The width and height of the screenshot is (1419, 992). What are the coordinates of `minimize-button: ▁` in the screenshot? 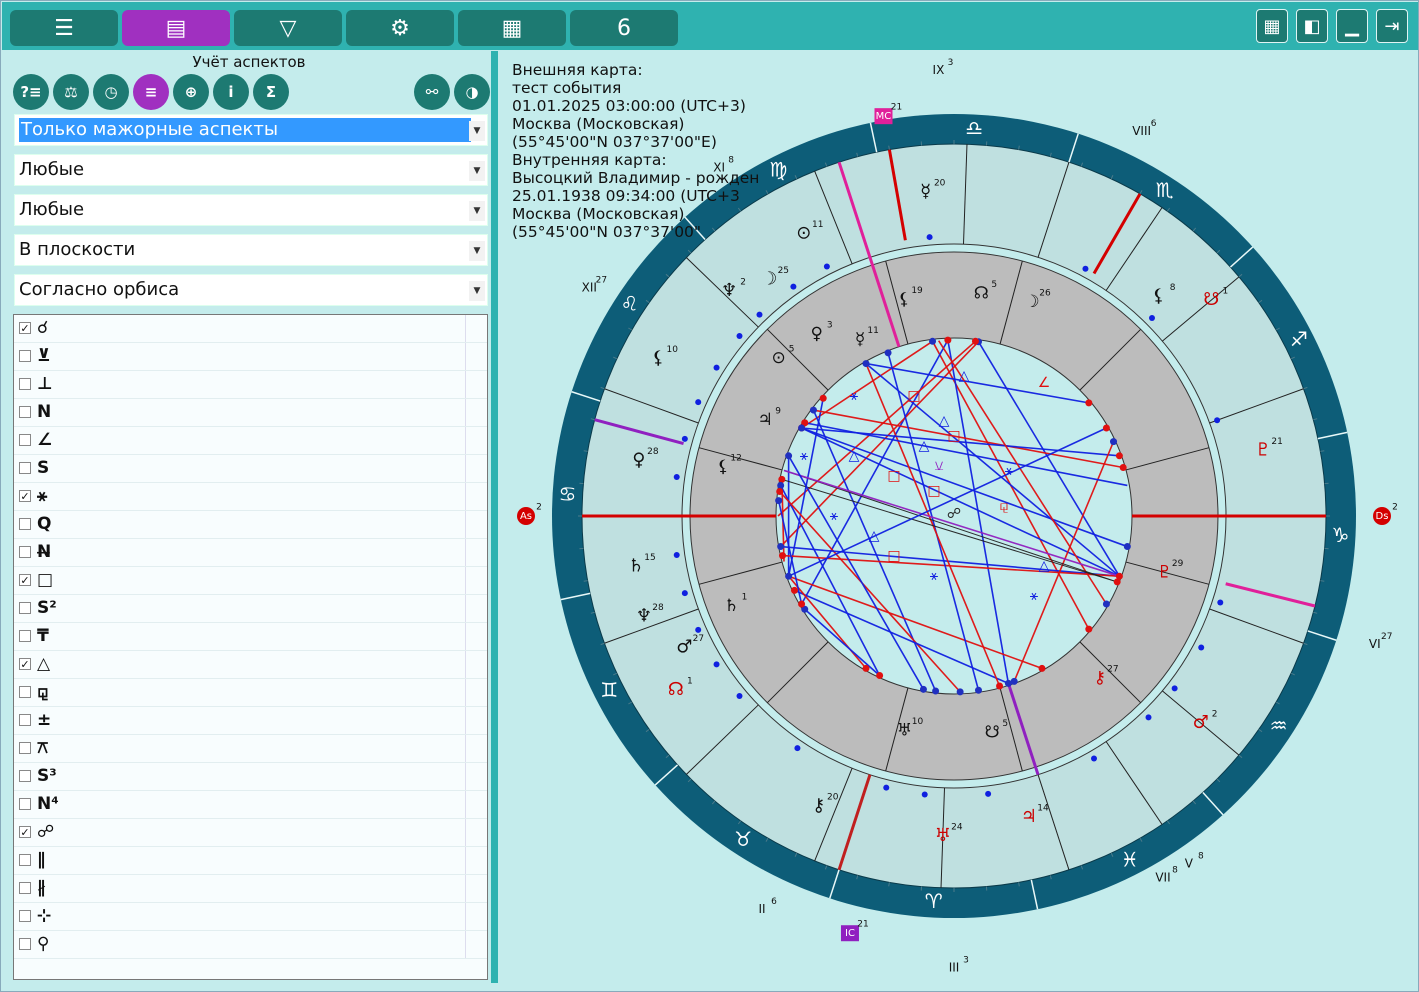 It's located at (1352, 26).